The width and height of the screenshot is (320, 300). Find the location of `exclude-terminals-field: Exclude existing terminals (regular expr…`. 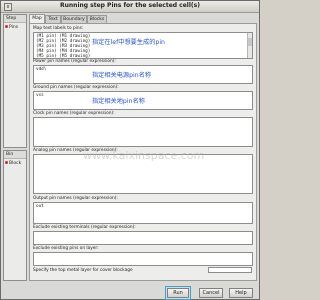

exclude-terminals-field: Exclude existing terminals (regular expr… is located at coordinates (143, 235).